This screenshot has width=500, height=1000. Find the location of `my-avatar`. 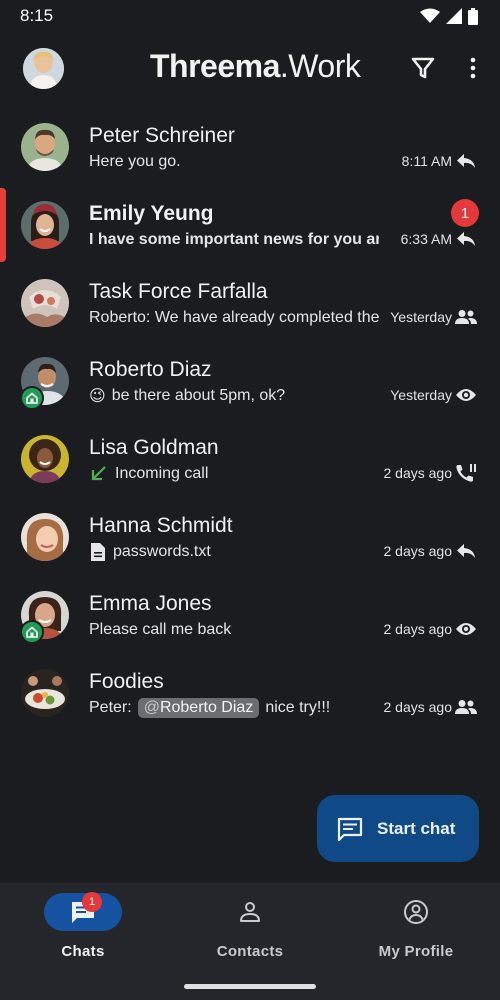

my-avatar is located at coordinates (43, 68).